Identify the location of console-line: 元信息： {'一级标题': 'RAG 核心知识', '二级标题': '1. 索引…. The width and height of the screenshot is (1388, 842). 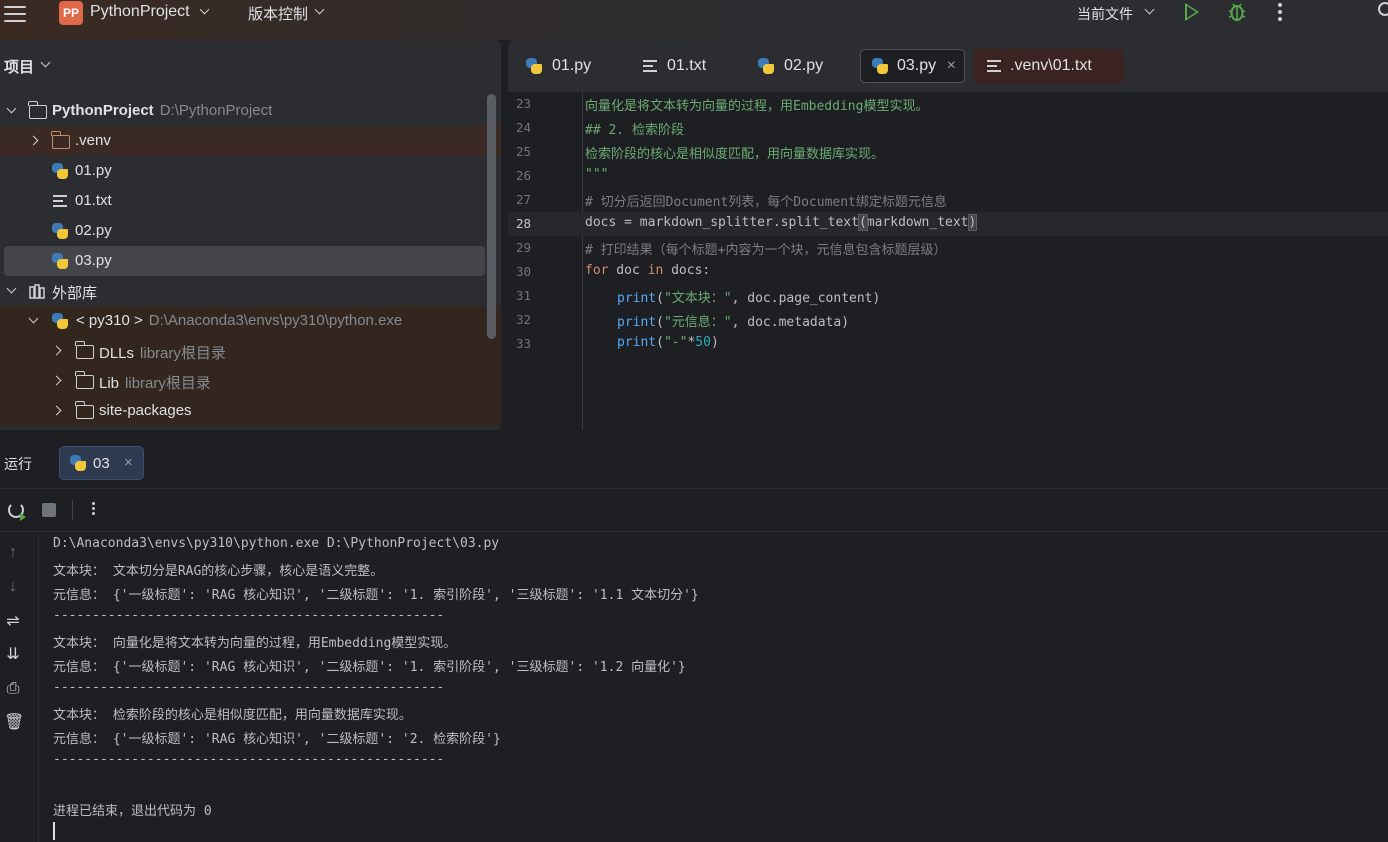
(369, 667).